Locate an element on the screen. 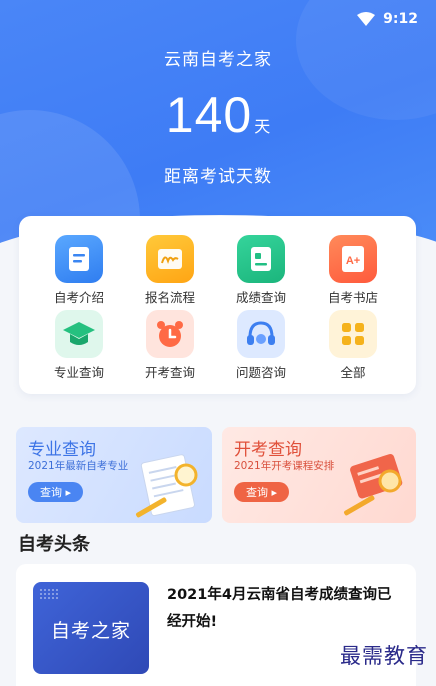 The width and height of the screenshot is (436, 686). dots-decoration-icon is located at coordinates (49, 594).